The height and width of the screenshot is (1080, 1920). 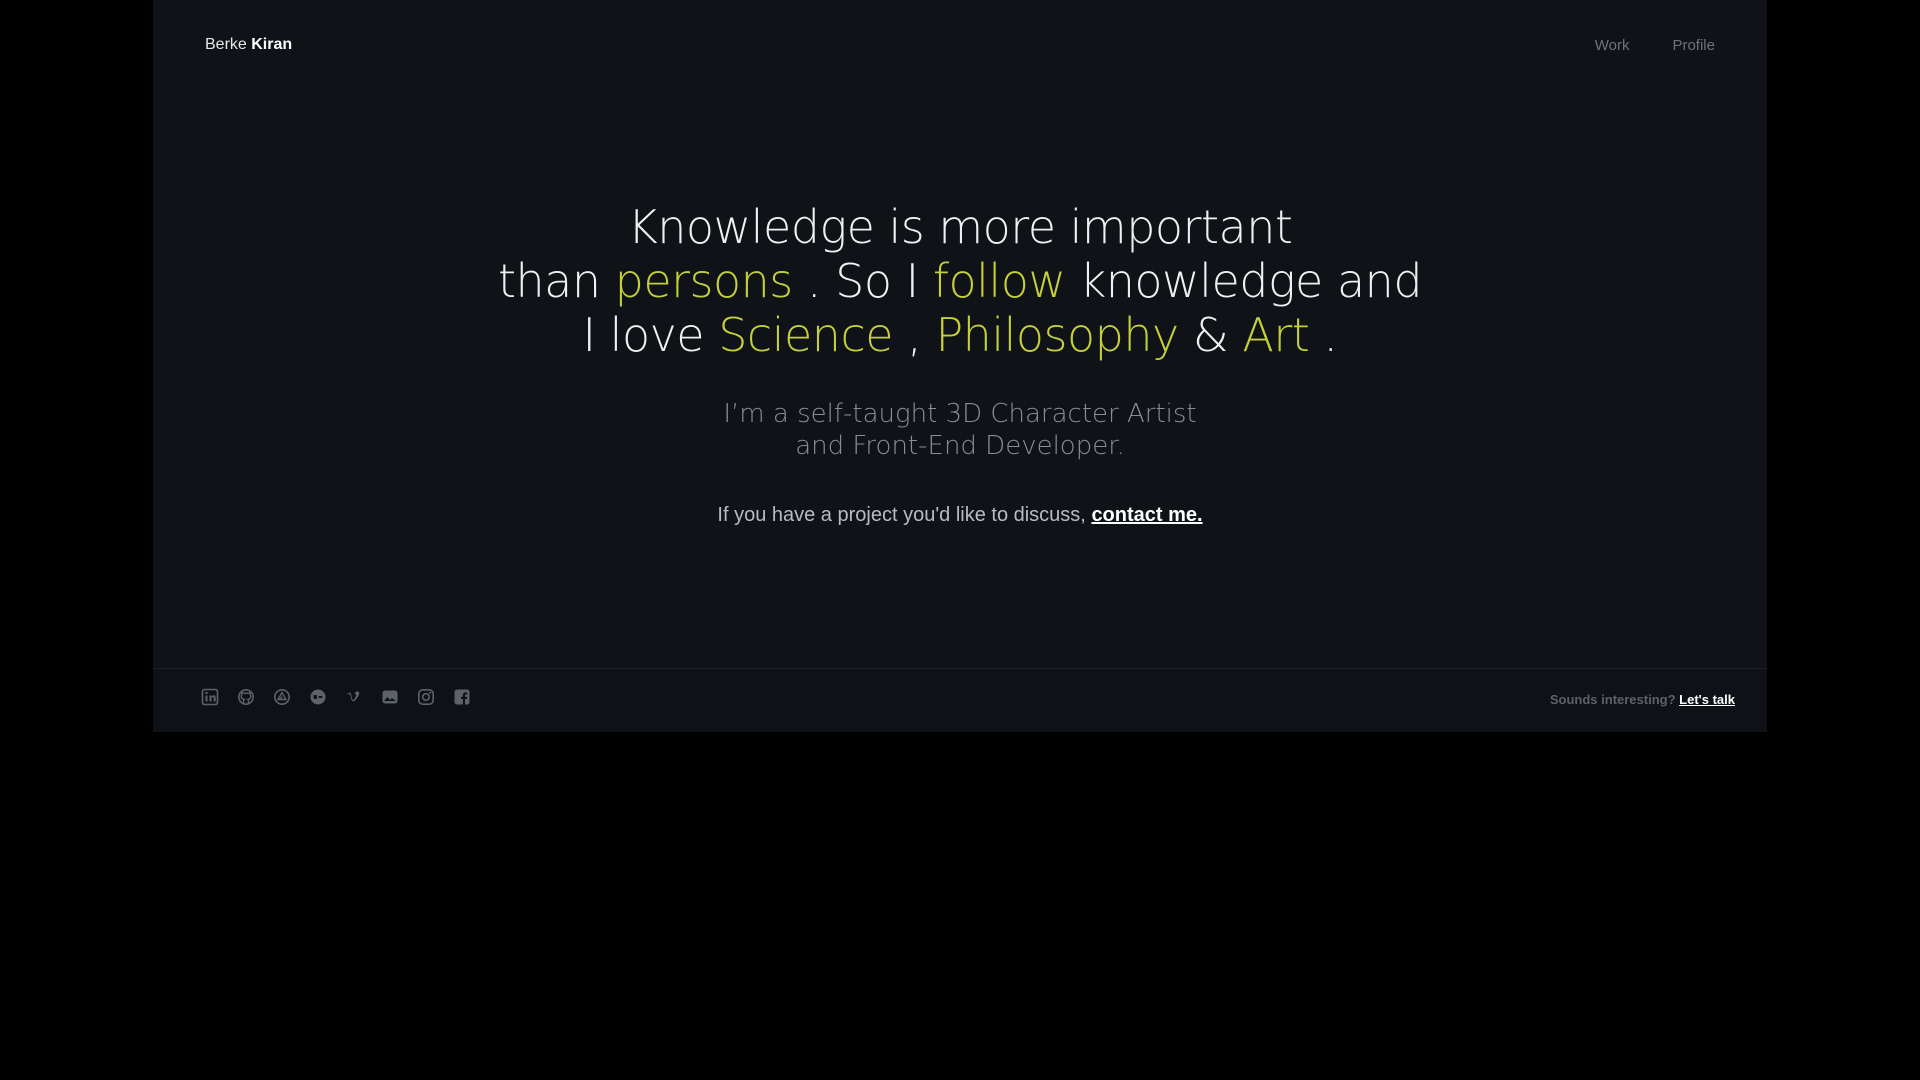 I want to click on headline-text: than, so click(x=549, y=281).